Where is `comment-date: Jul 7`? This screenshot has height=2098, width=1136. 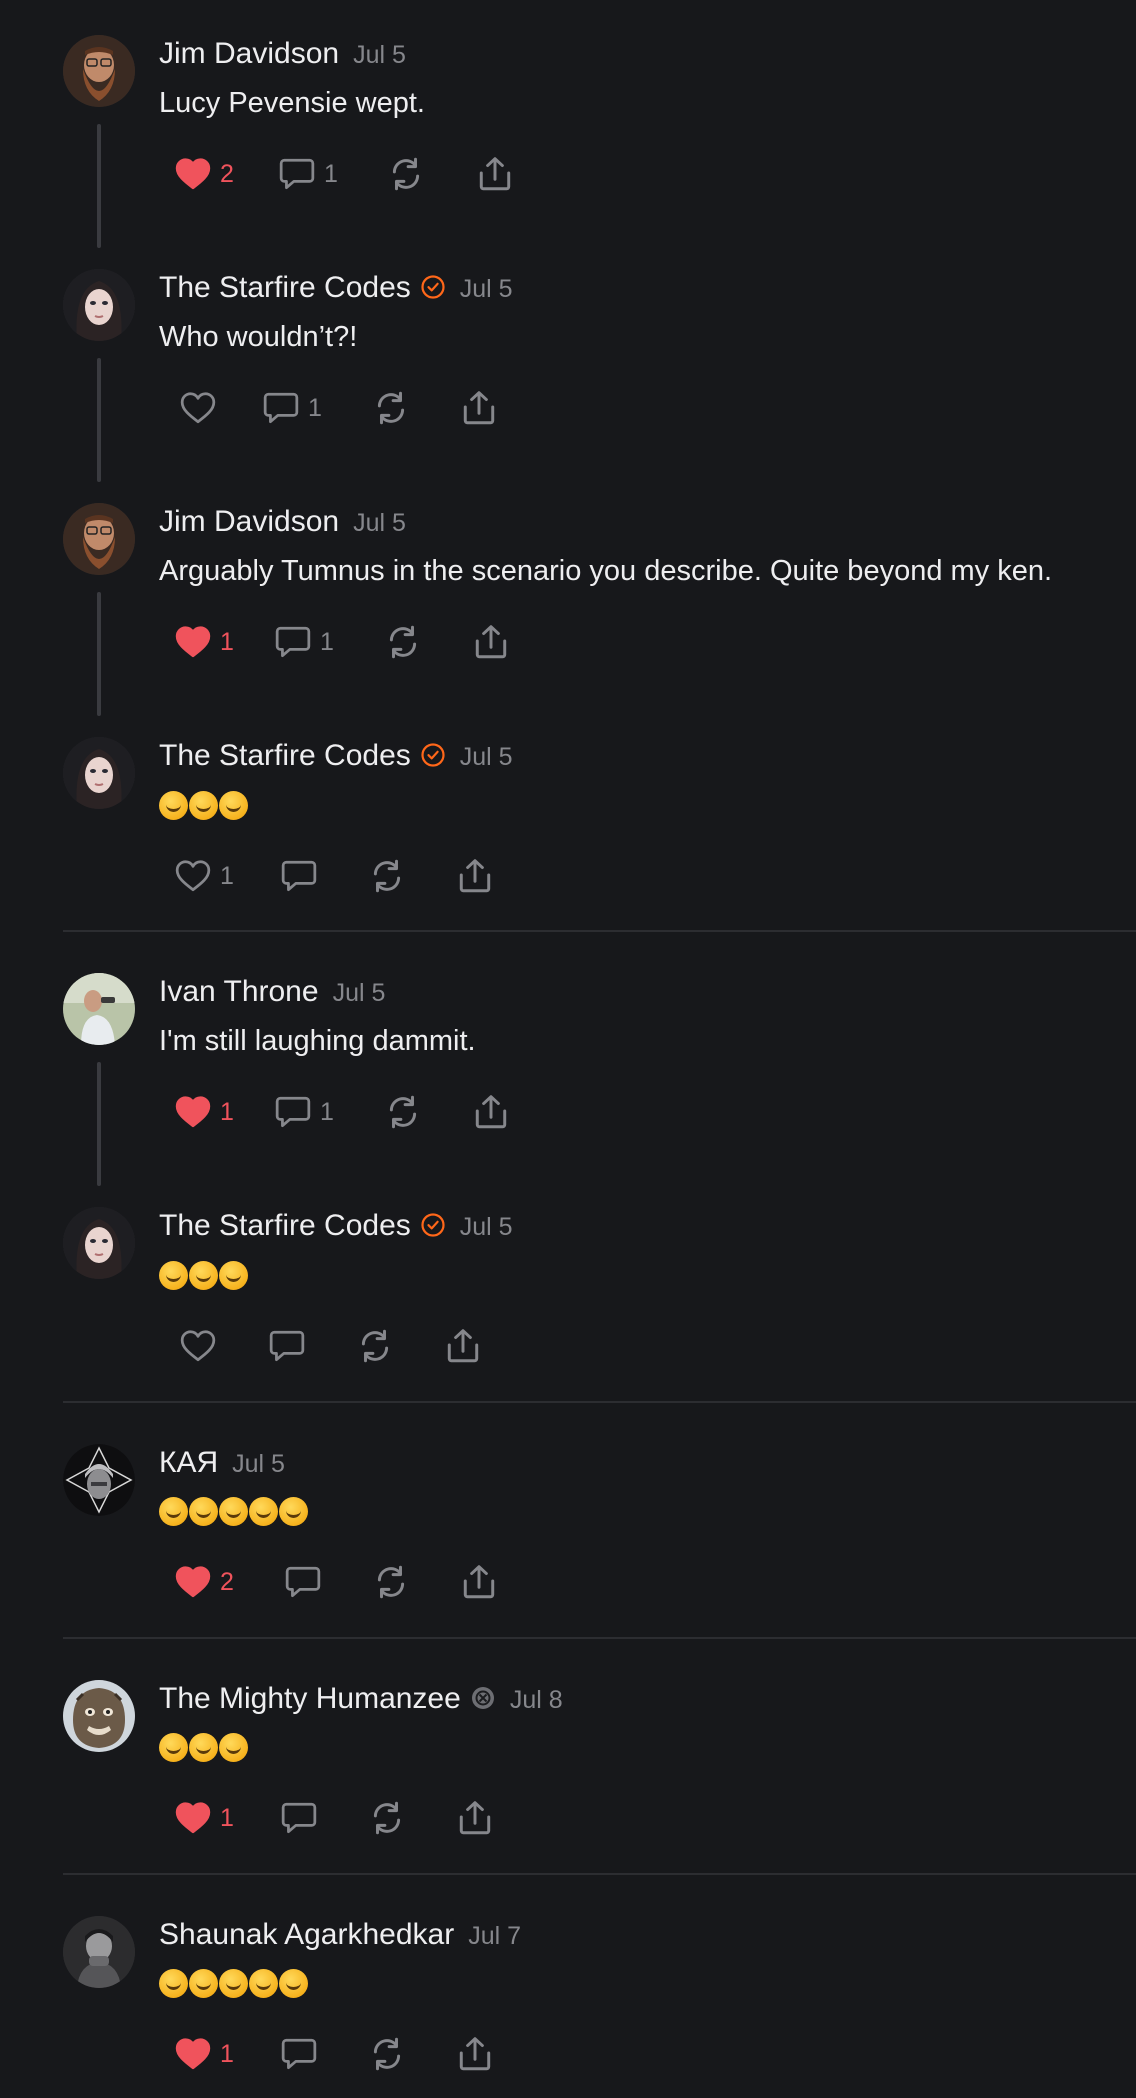 comment-date: Jul 7 is located at coordinates (494, 1936).